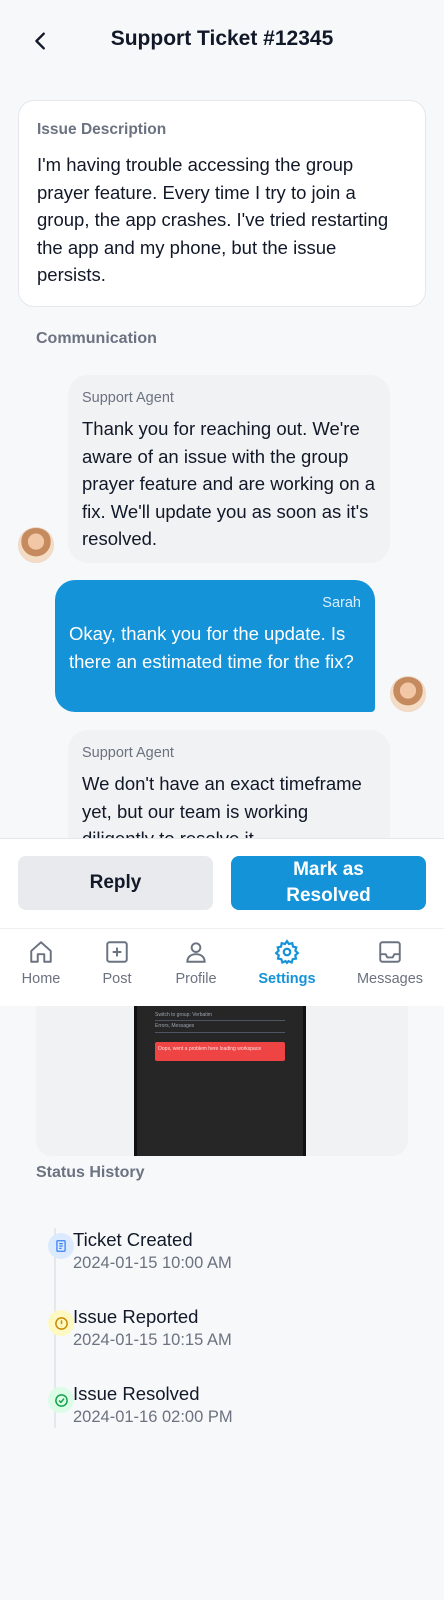 The image size is (444, 1600). I want to click on nav-item-profile: Profile, so click(196, 963).